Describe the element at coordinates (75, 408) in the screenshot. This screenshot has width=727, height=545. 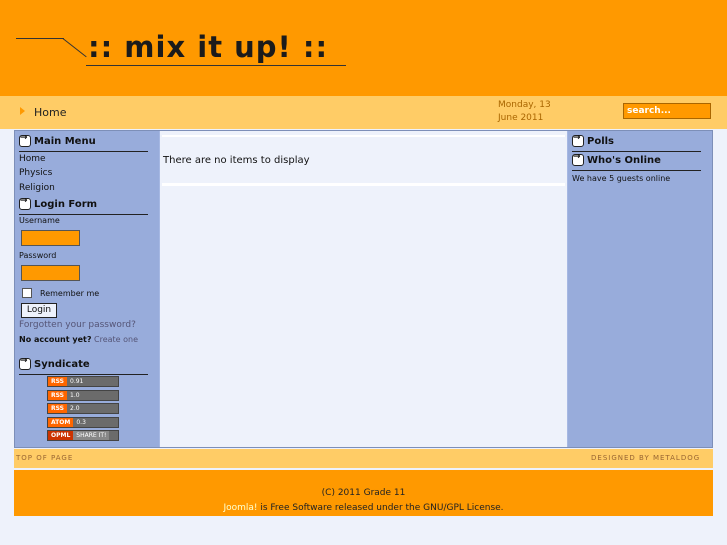
I see `badge-version: 2.0` at that location.